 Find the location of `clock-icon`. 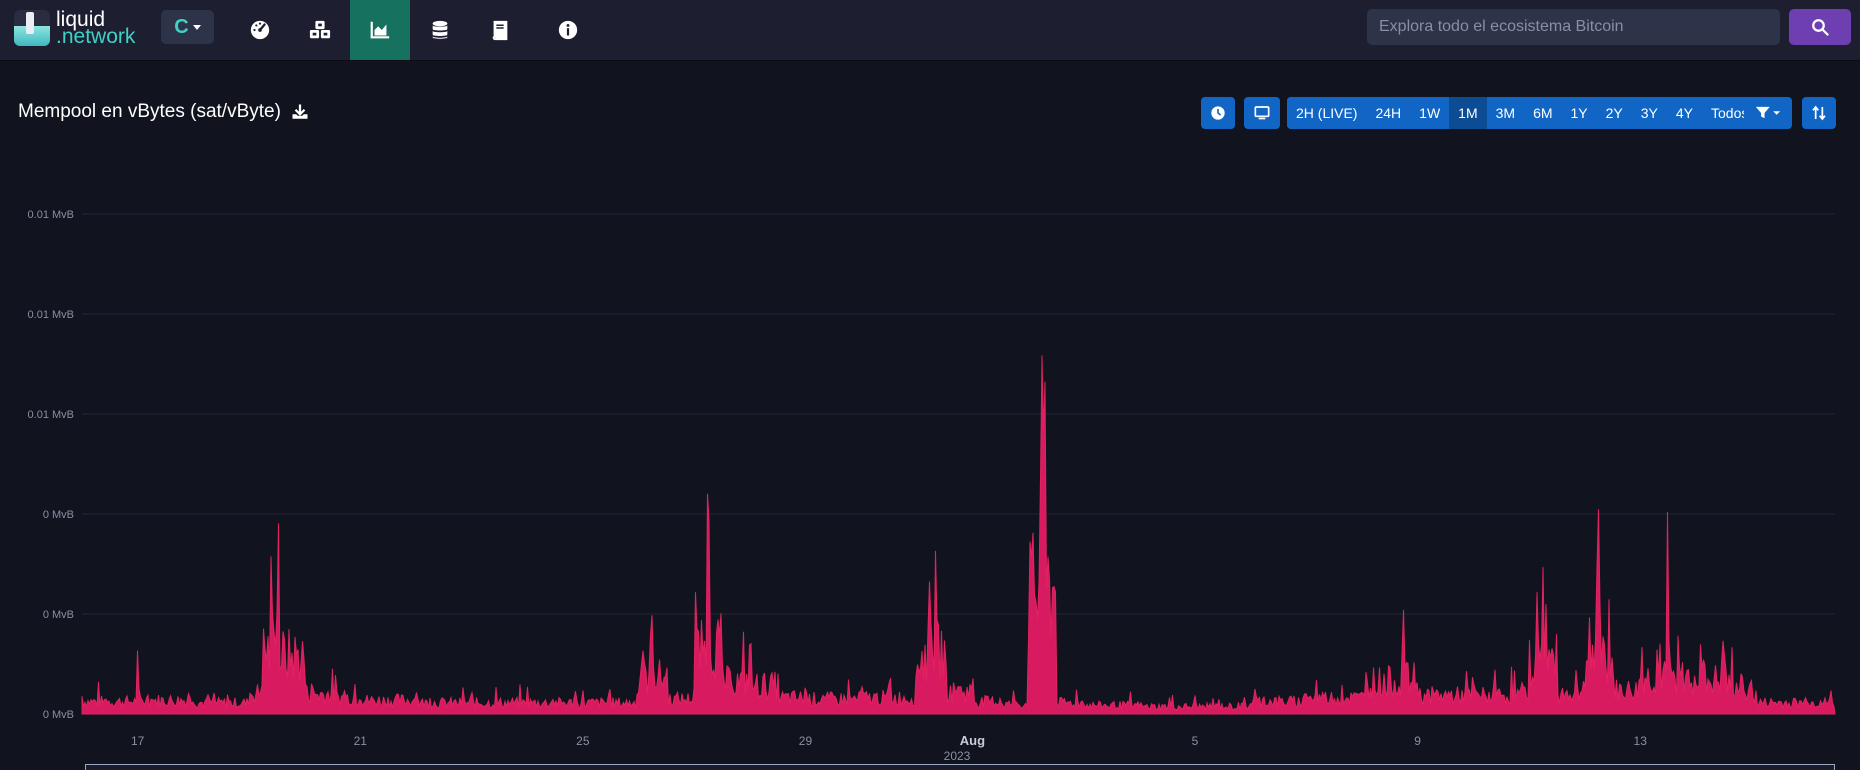

clock-icon is located at coordinates (1218, 113).